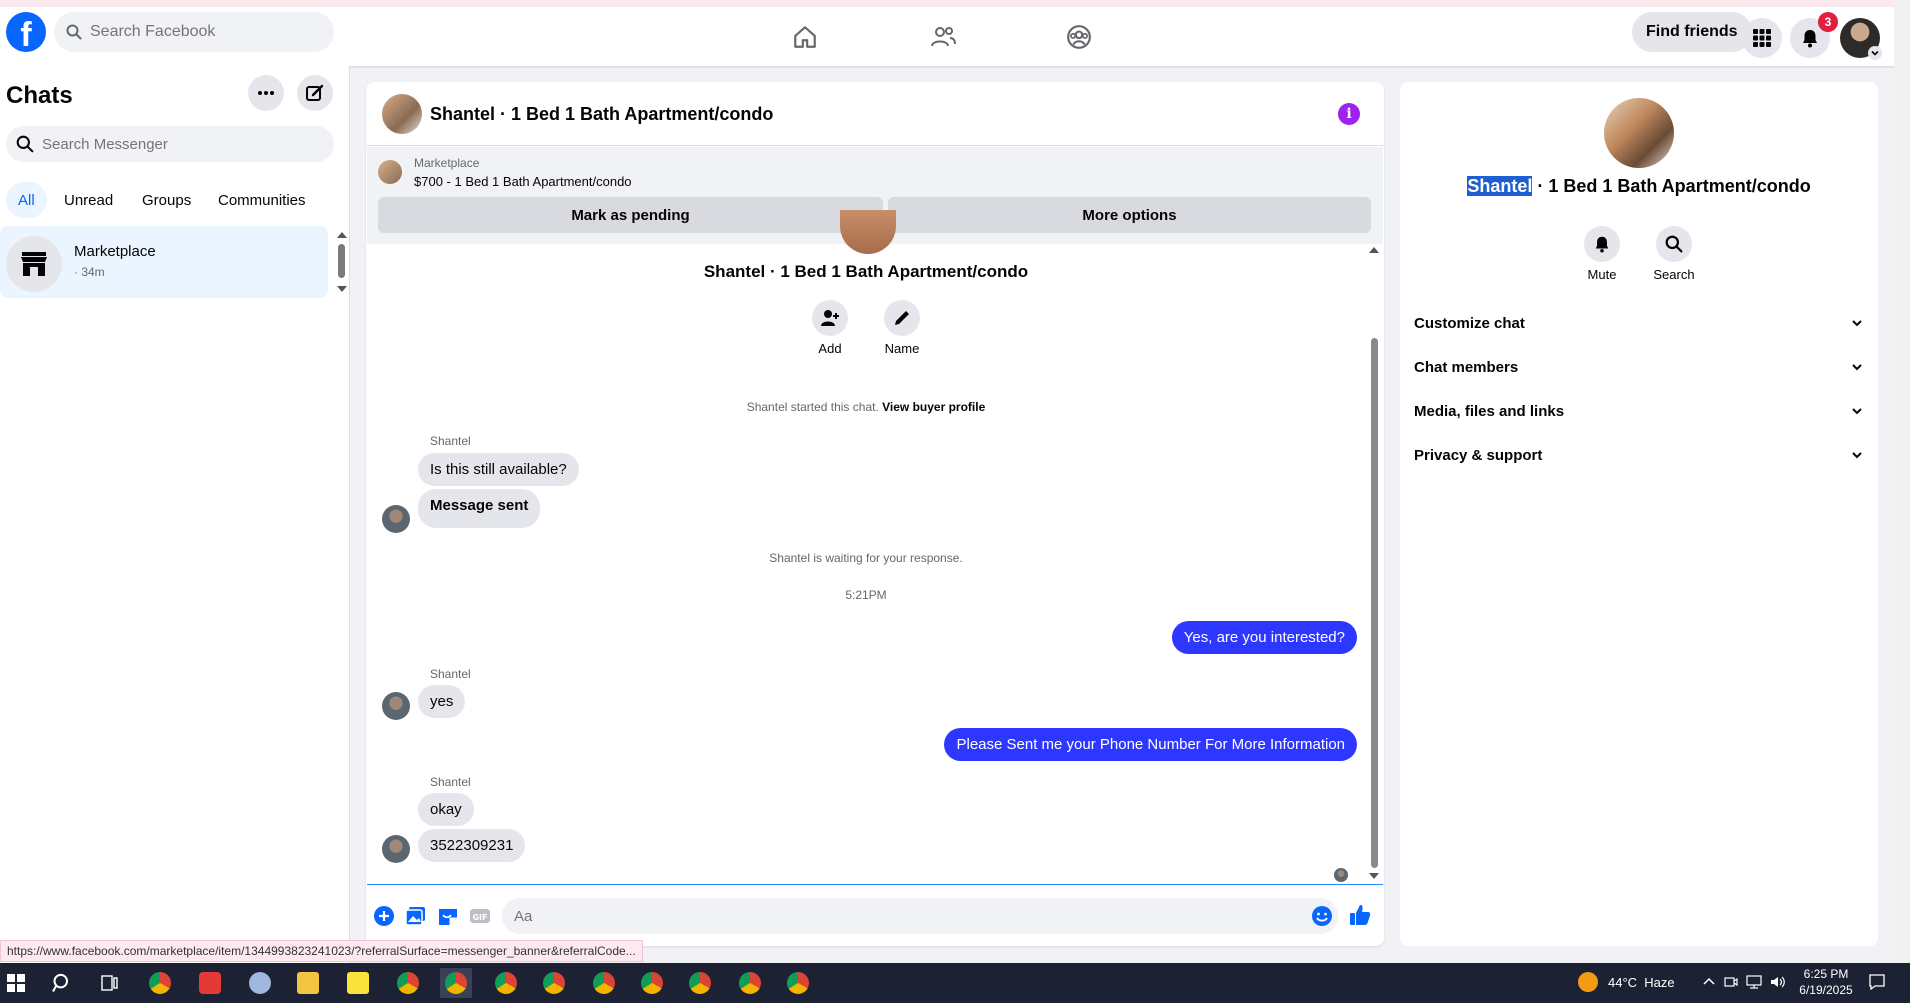 Image resolution: width=1910 pixels, height=1003 pixels. I want to click on tray-device-icon, so click(1731, 982).